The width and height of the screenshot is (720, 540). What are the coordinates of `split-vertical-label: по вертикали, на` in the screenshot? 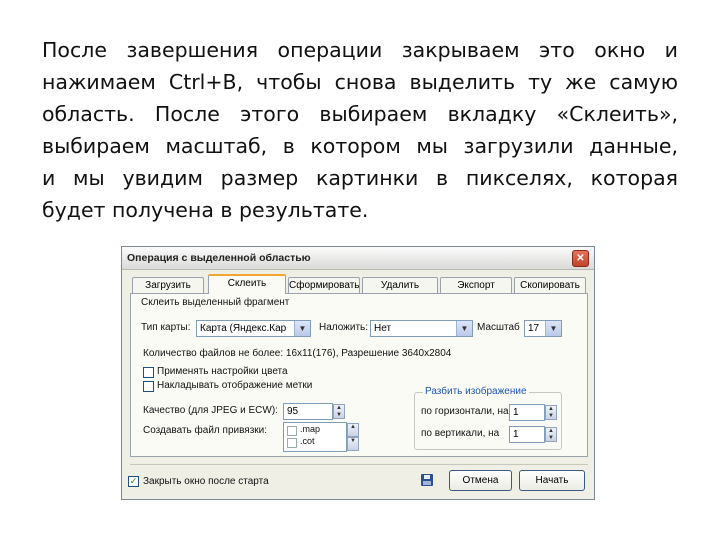 It's located at (460, 433).